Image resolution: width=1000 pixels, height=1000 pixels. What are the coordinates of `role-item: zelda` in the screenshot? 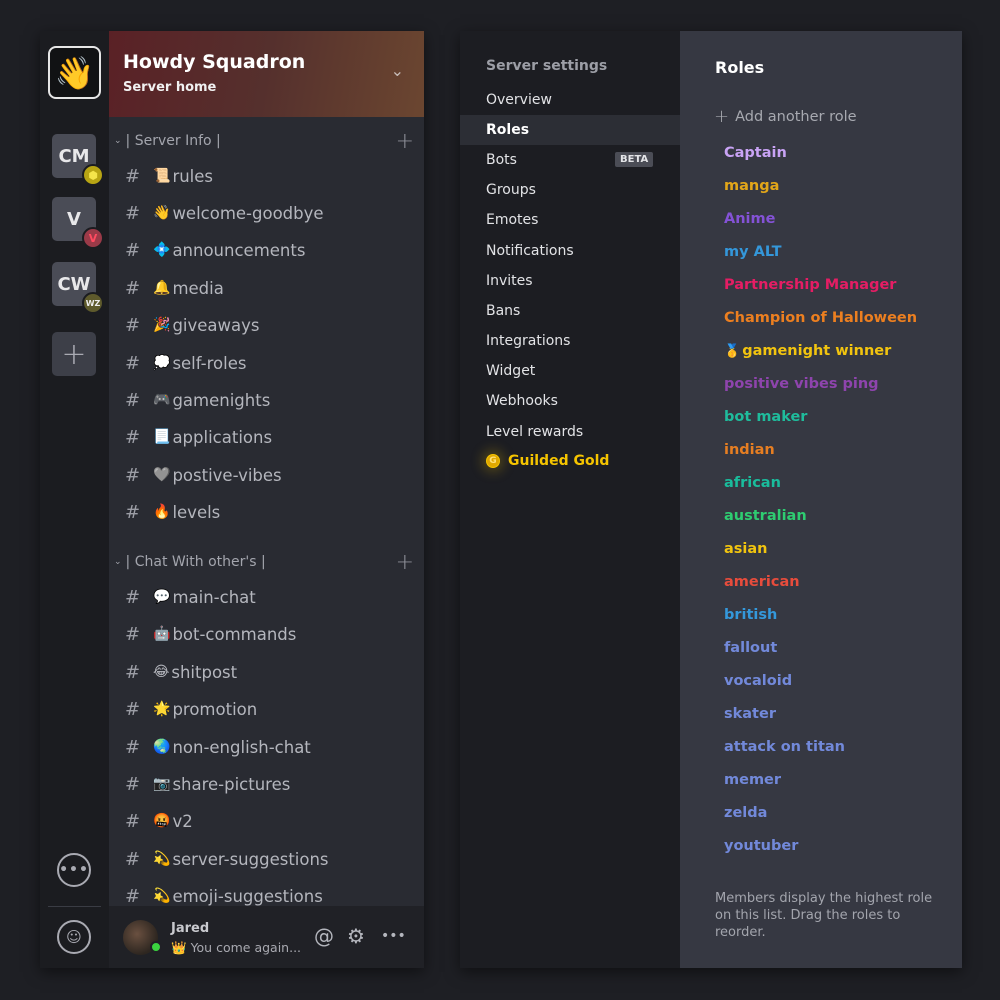 It's located at (745, 813).